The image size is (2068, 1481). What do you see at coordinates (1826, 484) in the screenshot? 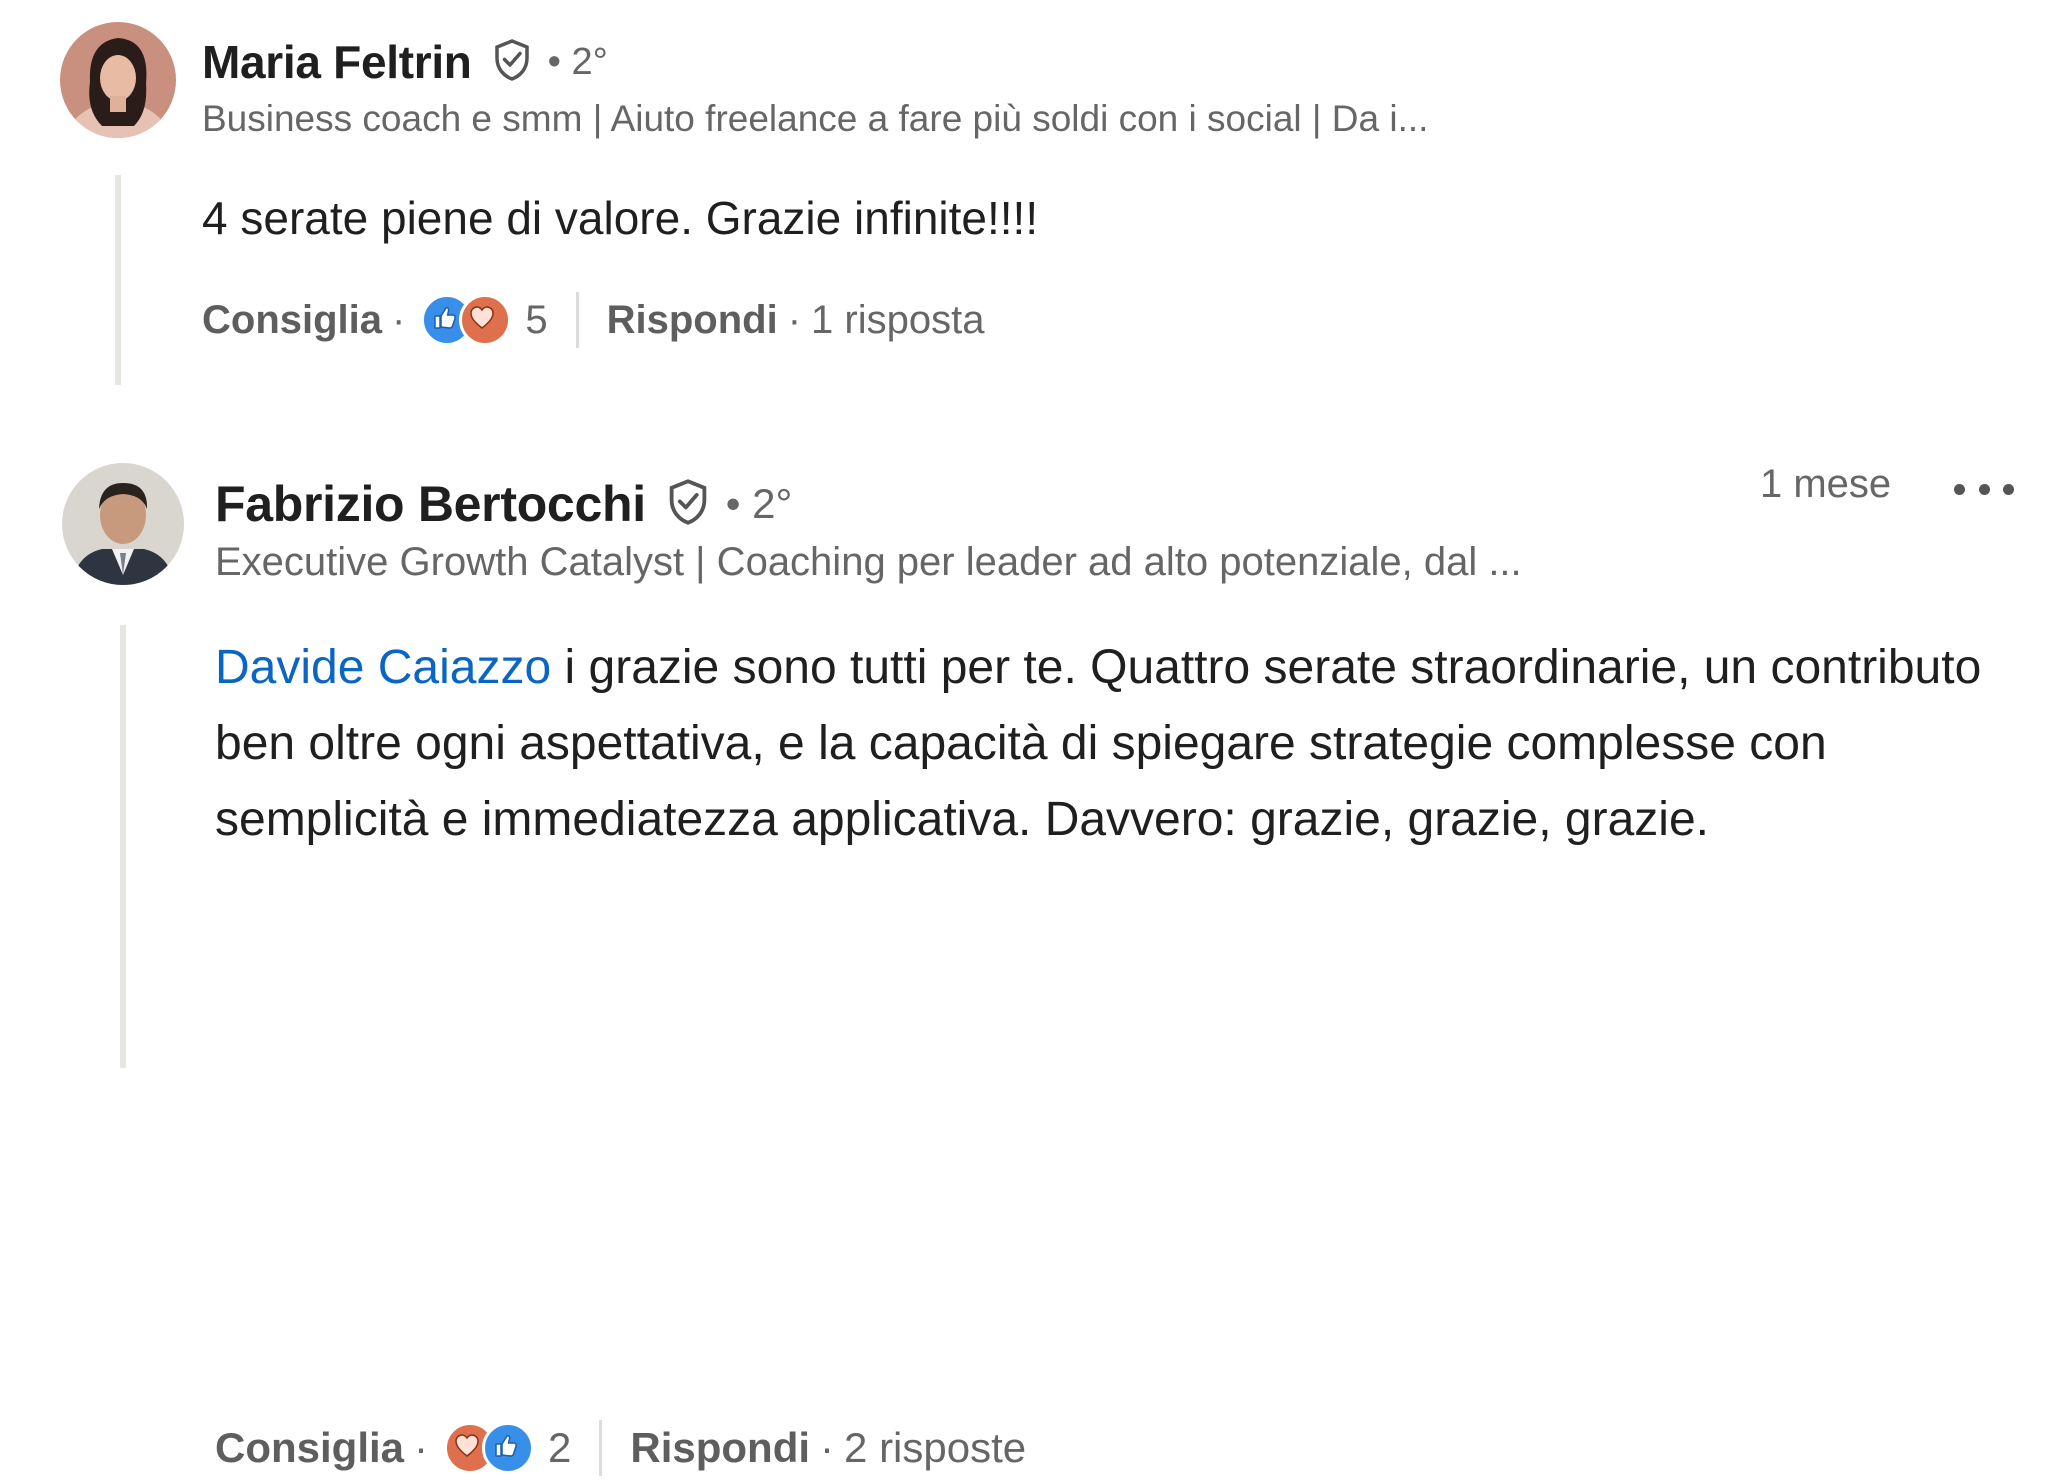
I see `comment-timestamp: 1 mese` at bounding box center [1826, 484].